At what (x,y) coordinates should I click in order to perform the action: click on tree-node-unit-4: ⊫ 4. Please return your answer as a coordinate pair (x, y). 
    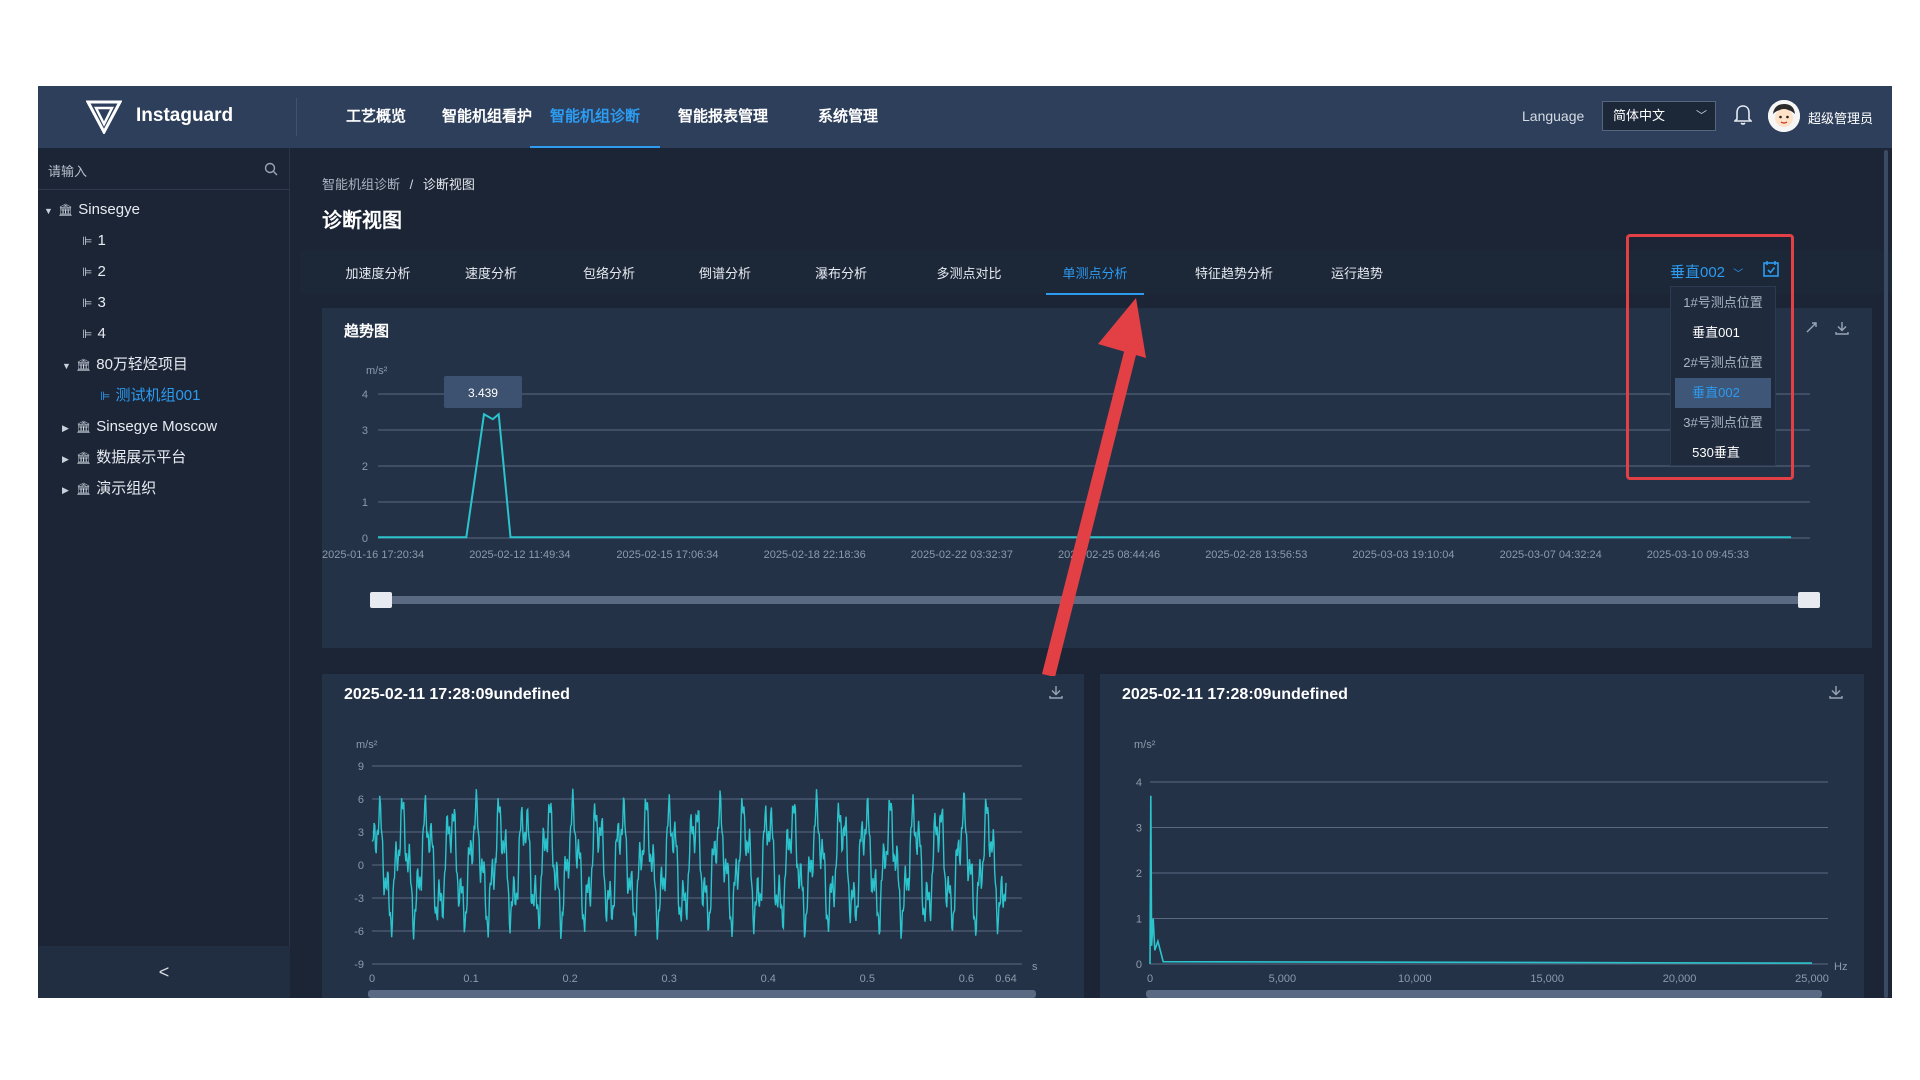
    Looking at the image, I should click on (94, 334).